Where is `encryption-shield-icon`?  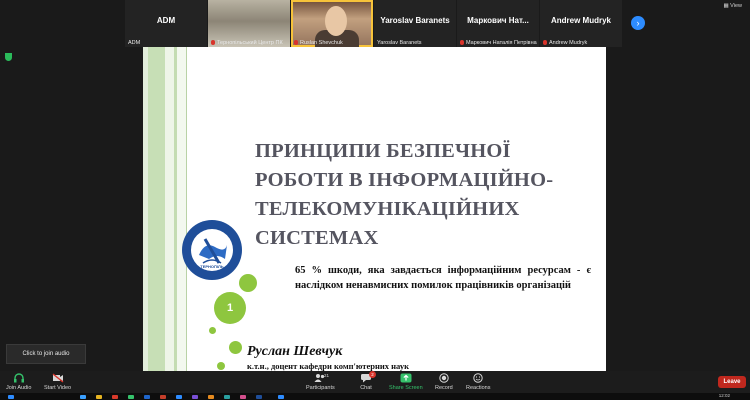
encryption-shield-icon is located at coordinates (8, 57).